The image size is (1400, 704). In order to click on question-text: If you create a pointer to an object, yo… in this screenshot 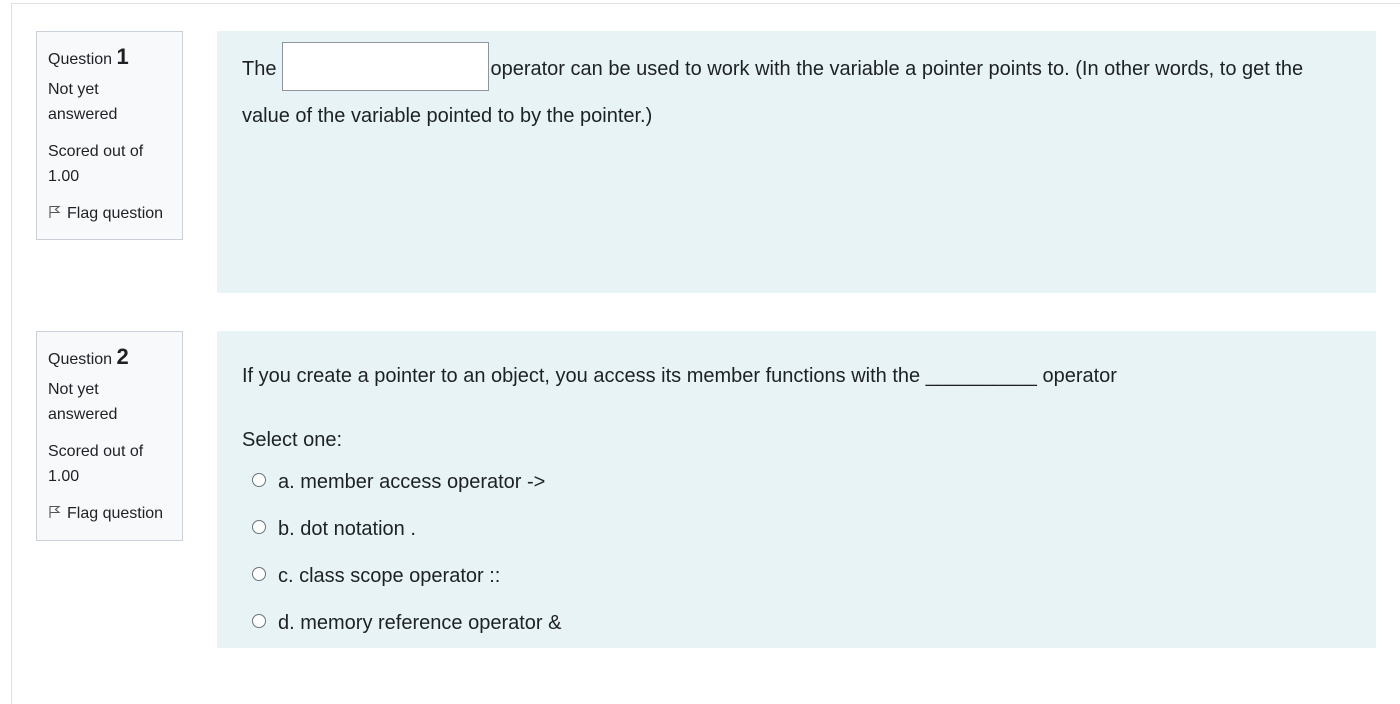, I will do `click(679, 376)`.